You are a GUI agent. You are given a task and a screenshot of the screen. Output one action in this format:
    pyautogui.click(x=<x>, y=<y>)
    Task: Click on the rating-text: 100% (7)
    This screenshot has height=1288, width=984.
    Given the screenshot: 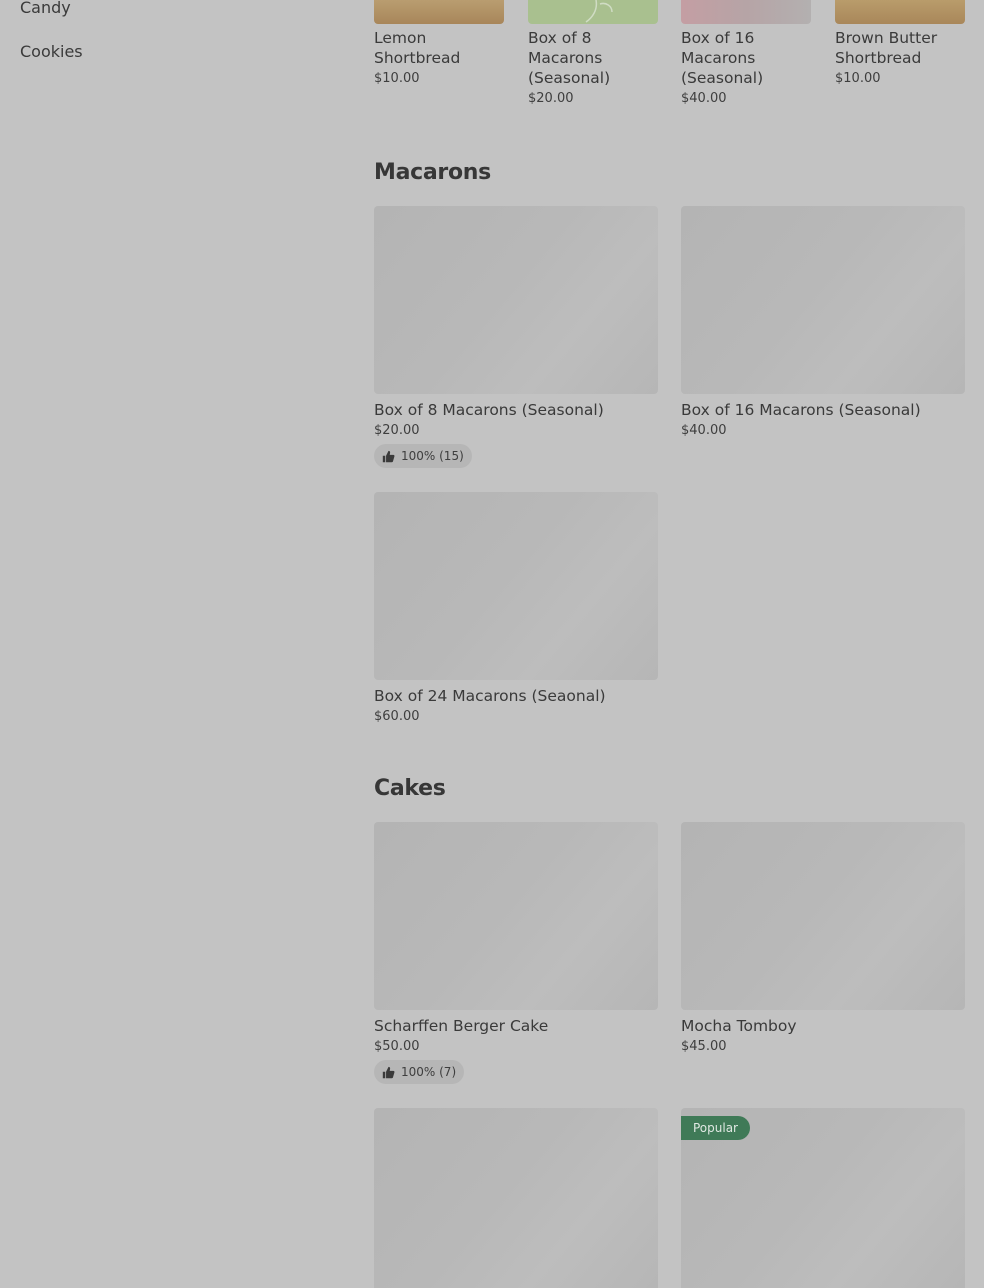 What is the action you would take?
    pyautogui.click(x=429, y=1072)
    